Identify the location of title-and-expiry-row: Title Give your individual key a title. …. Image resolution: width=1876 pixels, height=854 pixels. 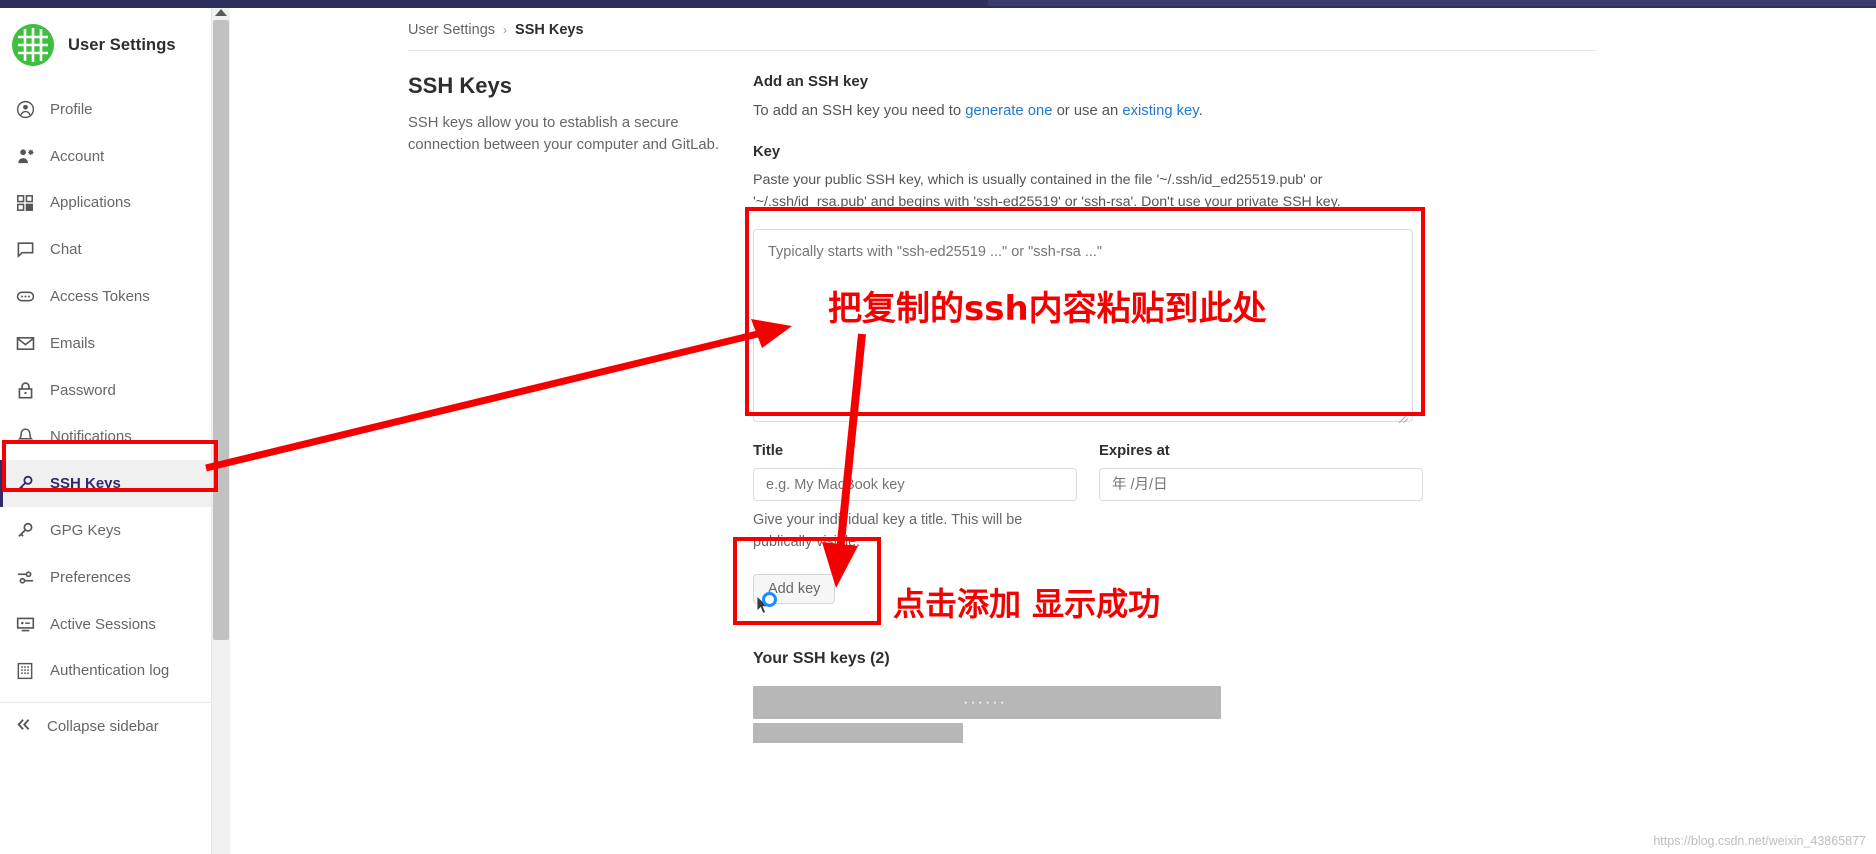
(1093, 498).